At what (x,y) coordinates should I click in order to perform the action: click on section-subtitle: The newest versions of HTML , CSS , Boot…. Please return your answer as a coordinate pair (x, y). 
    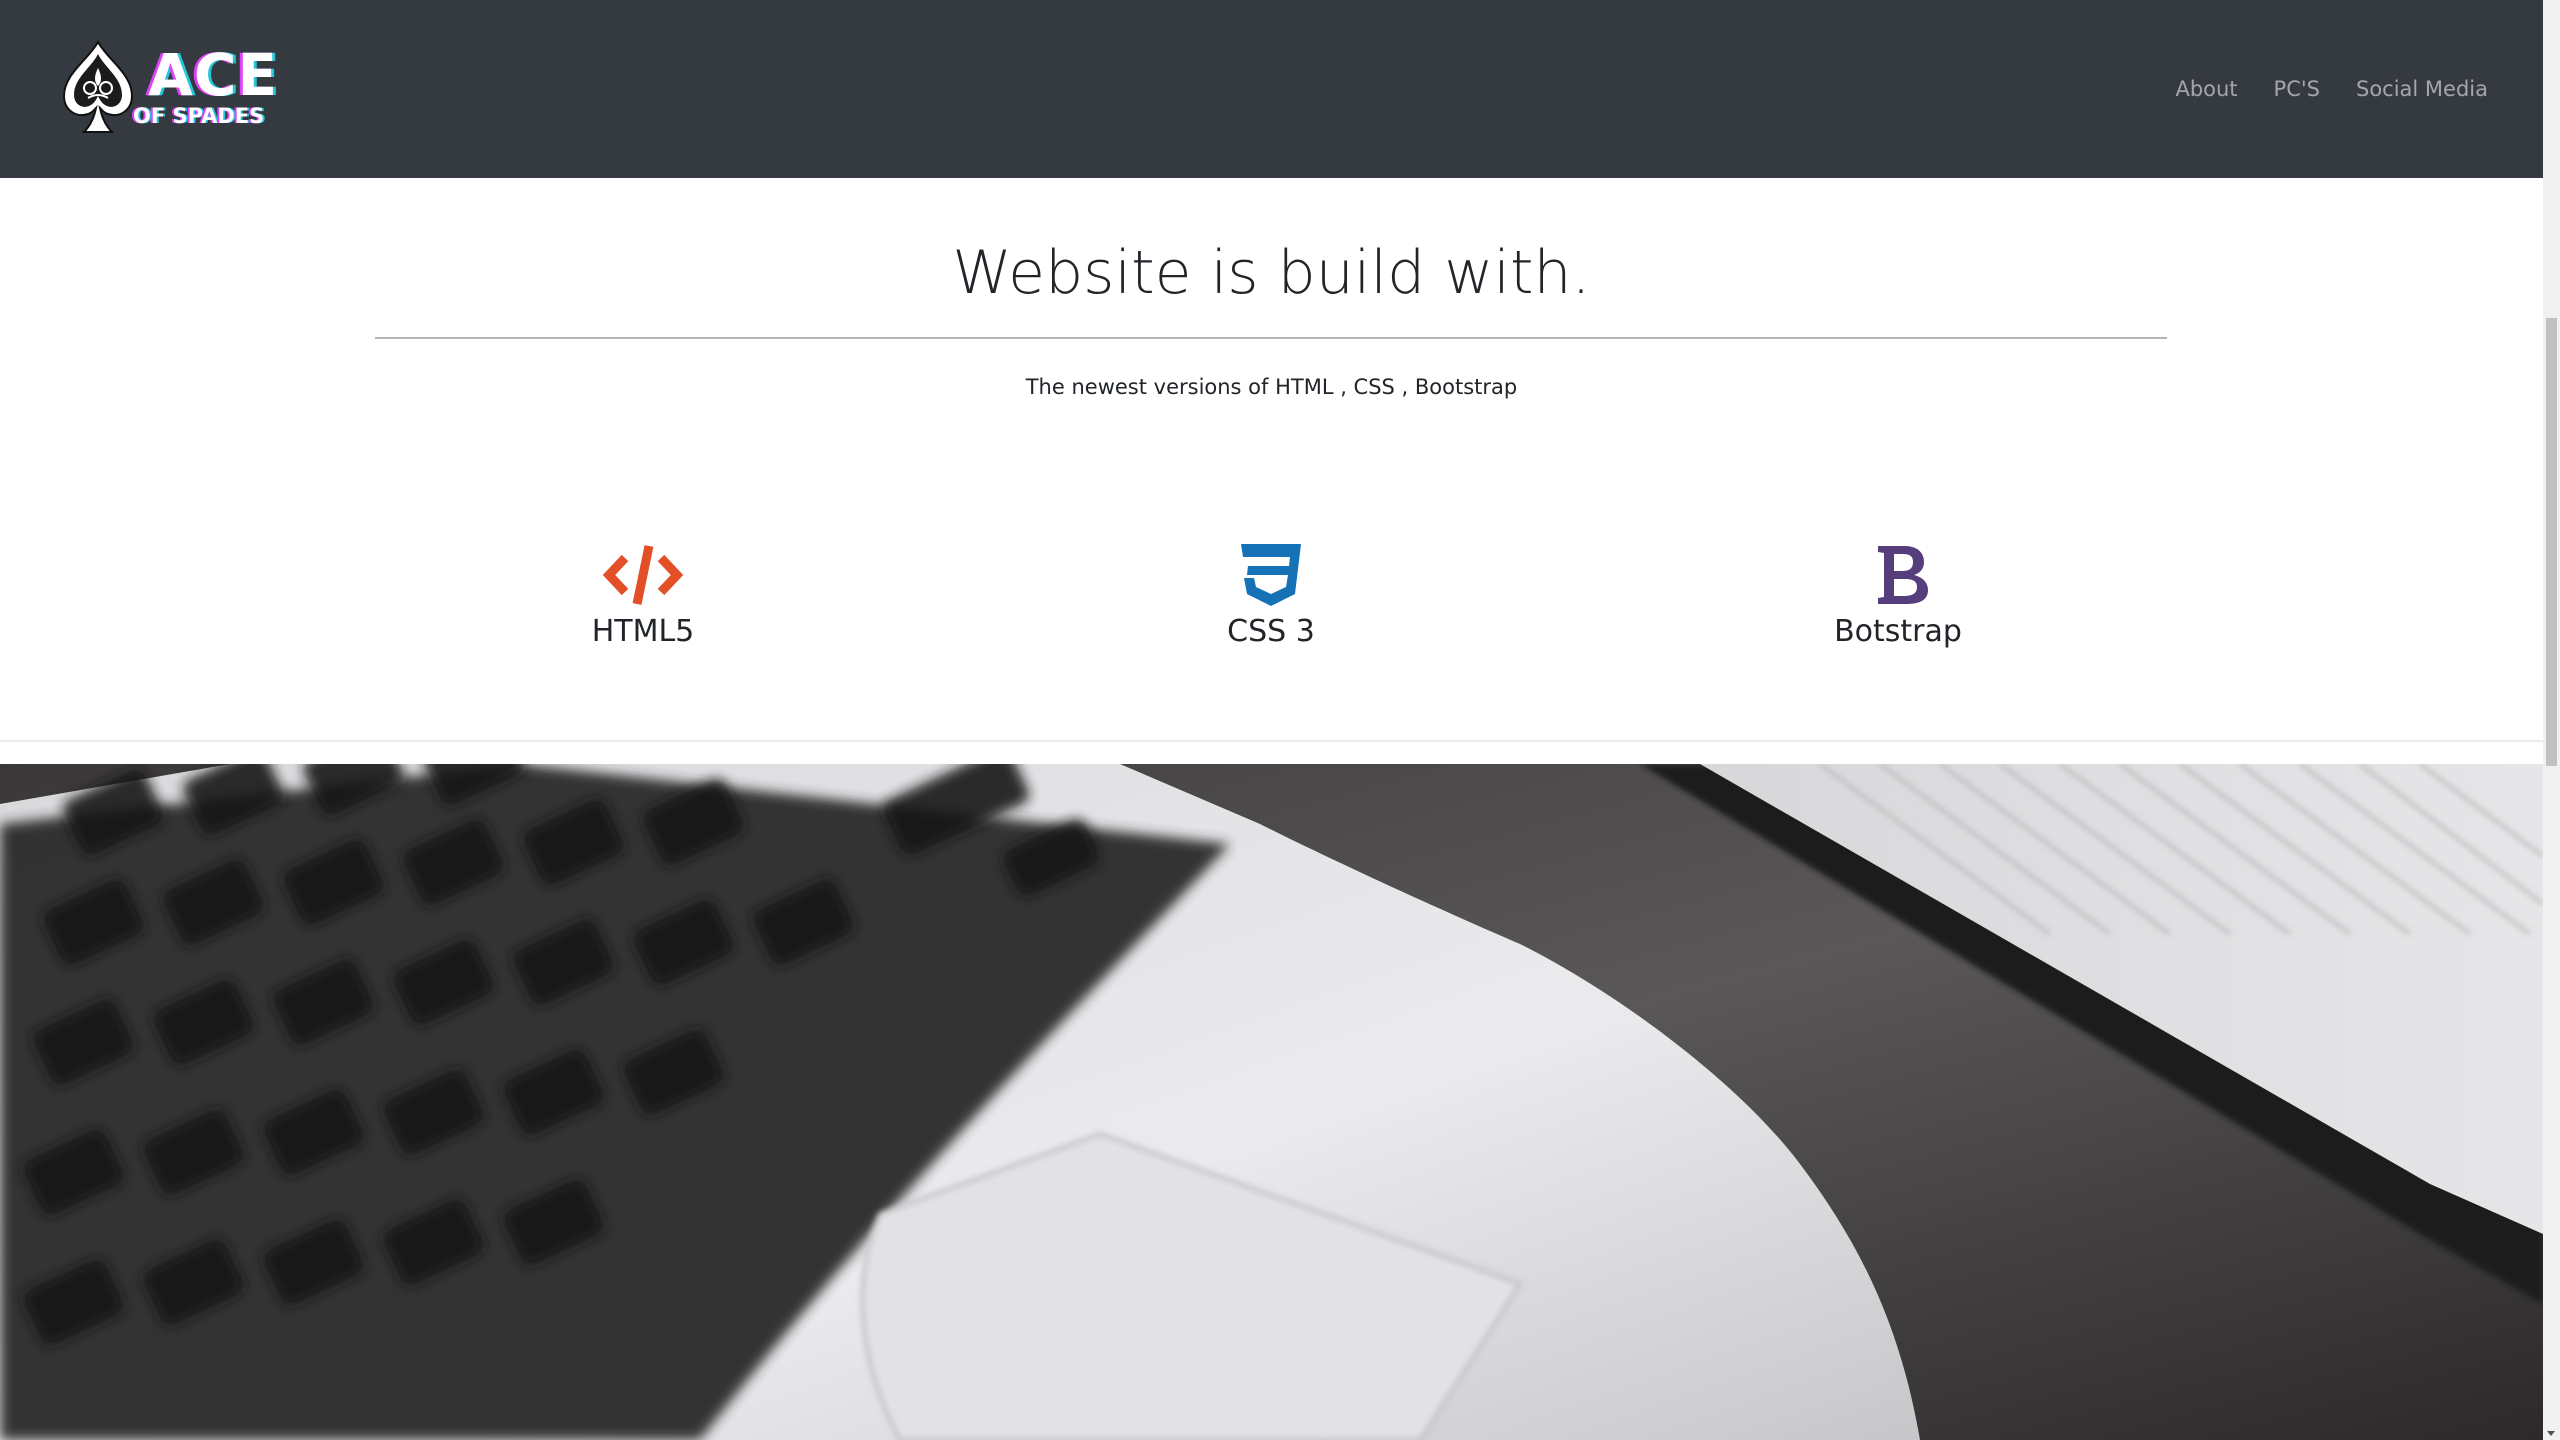
    Looking at the image, I should click on (1271, 387).